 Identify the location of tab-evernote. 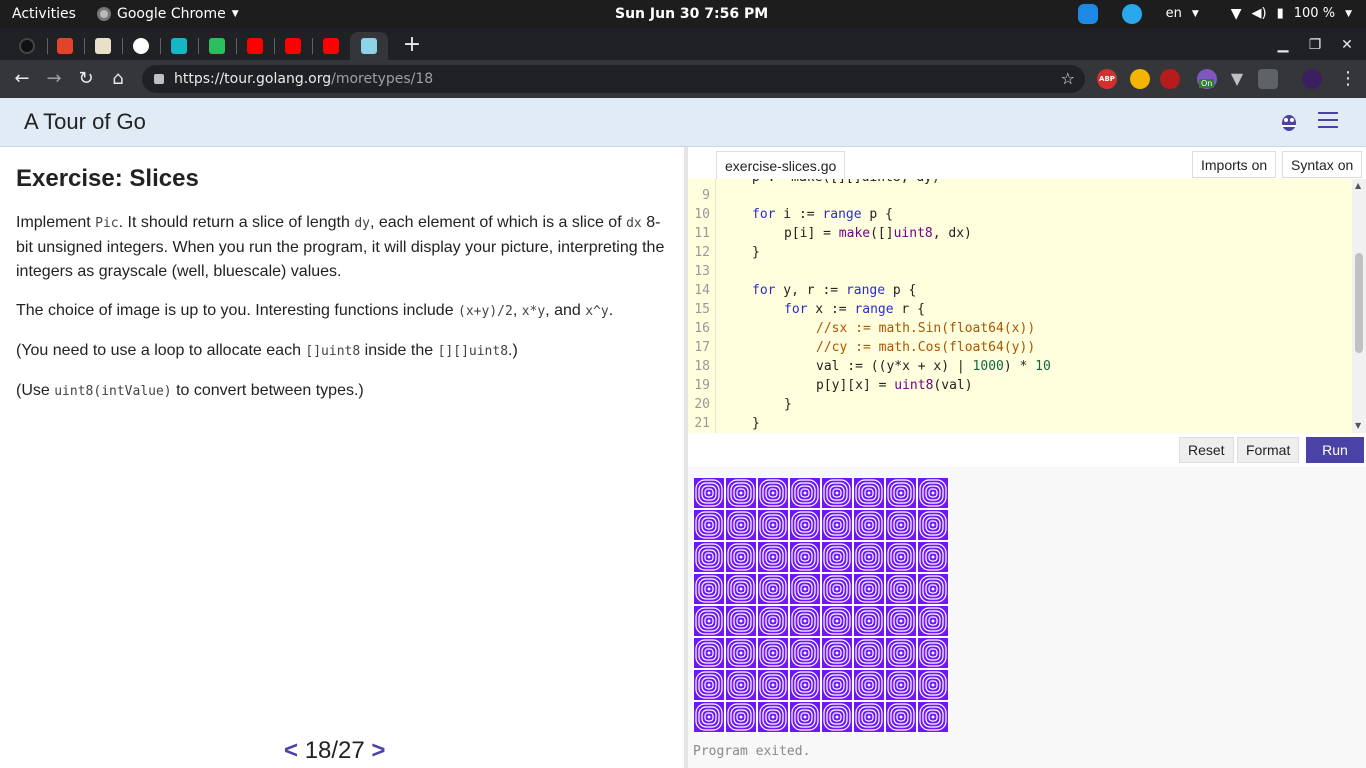
(217, 46).